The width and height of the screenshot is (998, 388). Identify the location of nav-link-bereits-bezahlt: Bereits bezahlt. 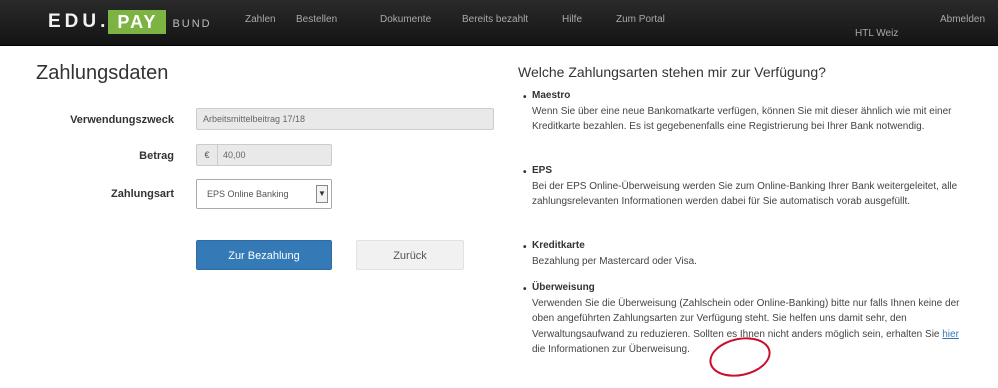
(495, 19).